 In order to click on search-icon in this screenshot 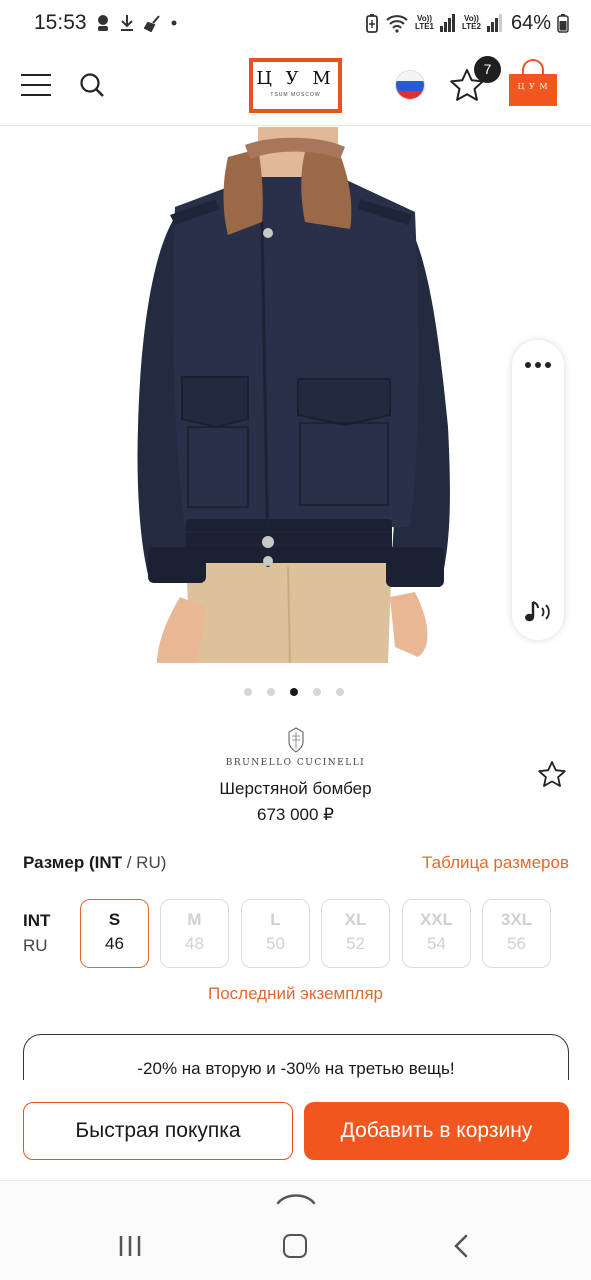, I will do `click(92, 85)`.